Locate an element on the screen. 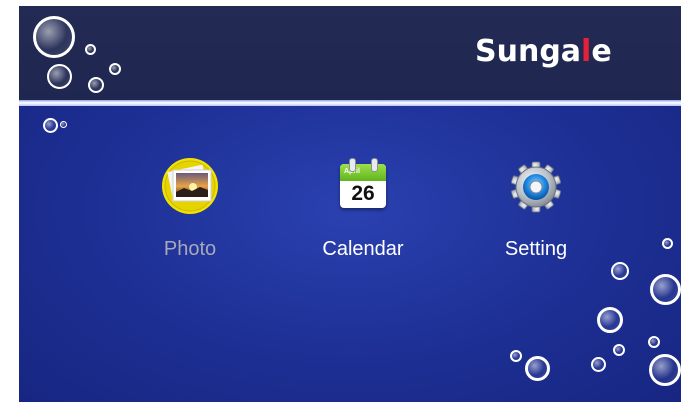 The image size is (695, 402). menu-item-calendar: April 26 Calendar is located at coordinates (363, 213).